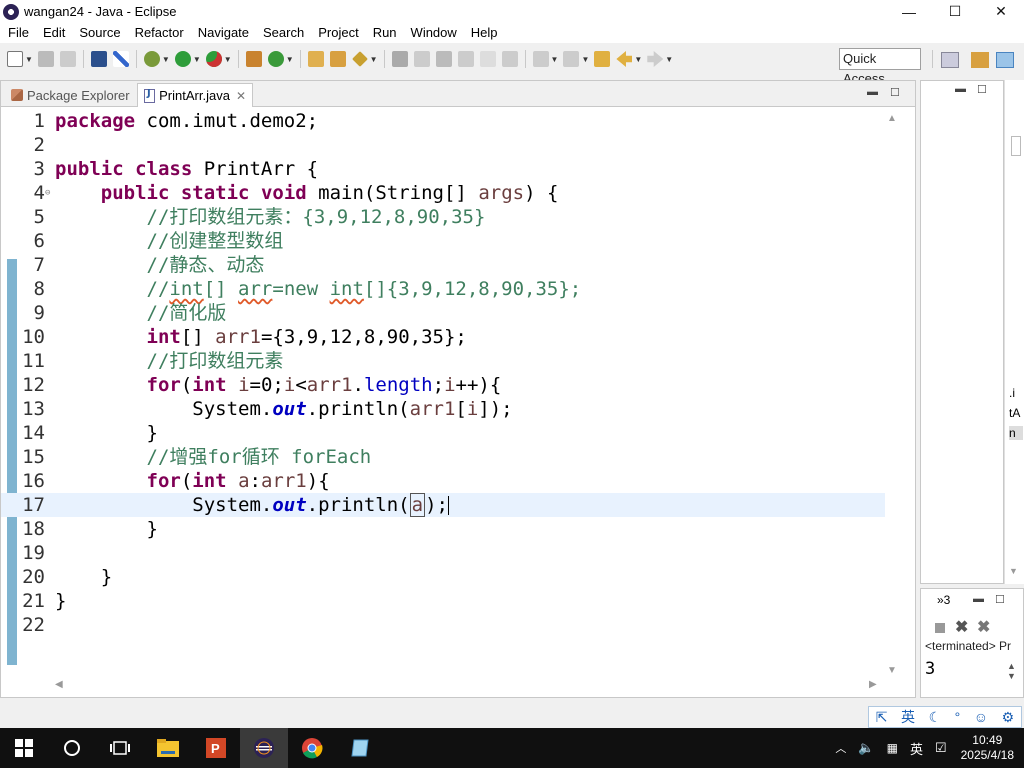 The height and width of the screenshot is (768, 1024). Describe the element at coordinates (873, 684) in the screenshot. I see `scroll-right-icon: ▶` at that location.